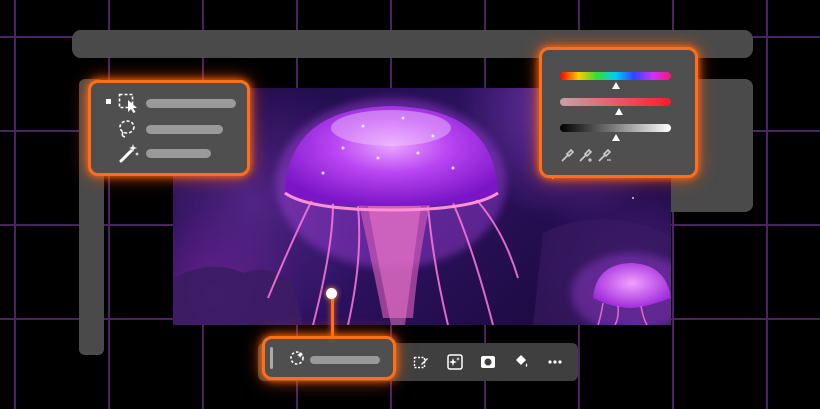  I want to click on eyedropper-plus-icon, so click(586, 158).